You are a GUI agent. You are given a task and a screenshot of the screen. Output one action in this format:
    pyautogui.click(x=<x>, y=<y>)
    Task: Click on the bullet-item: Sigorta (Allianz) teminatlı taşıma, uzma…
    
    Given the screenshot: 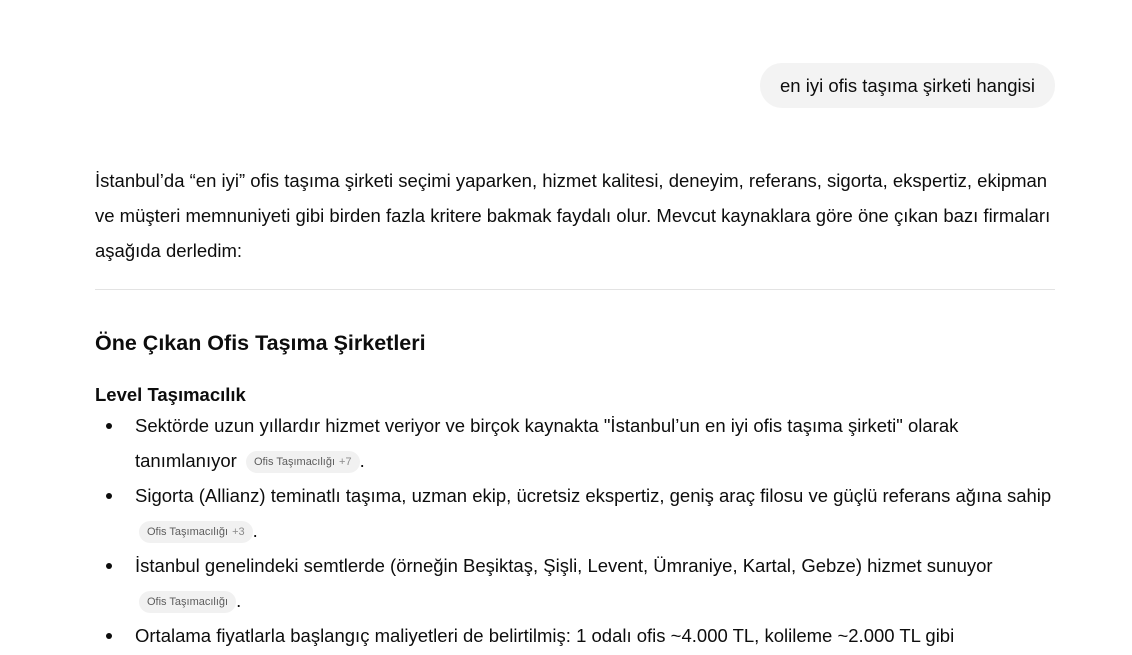 What is the action you would take?
    pyautogui.click(x=575, y=513)
    